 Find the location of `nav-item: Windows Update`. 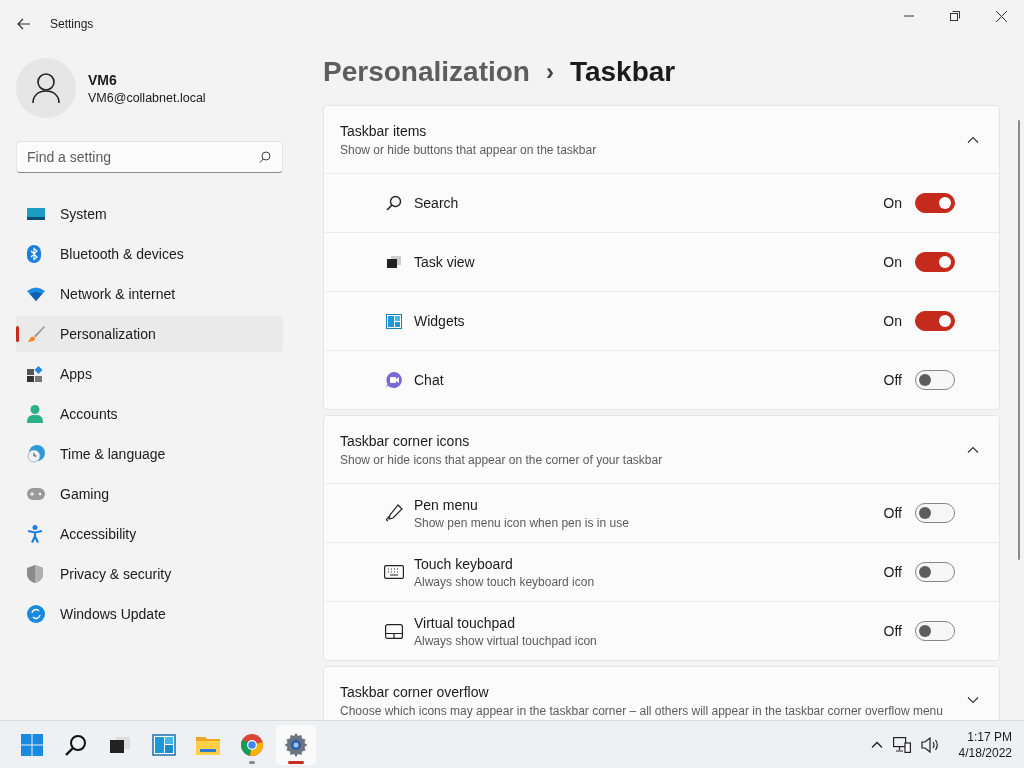

nav-item: Windows Update is located at coordinates (149, 614).